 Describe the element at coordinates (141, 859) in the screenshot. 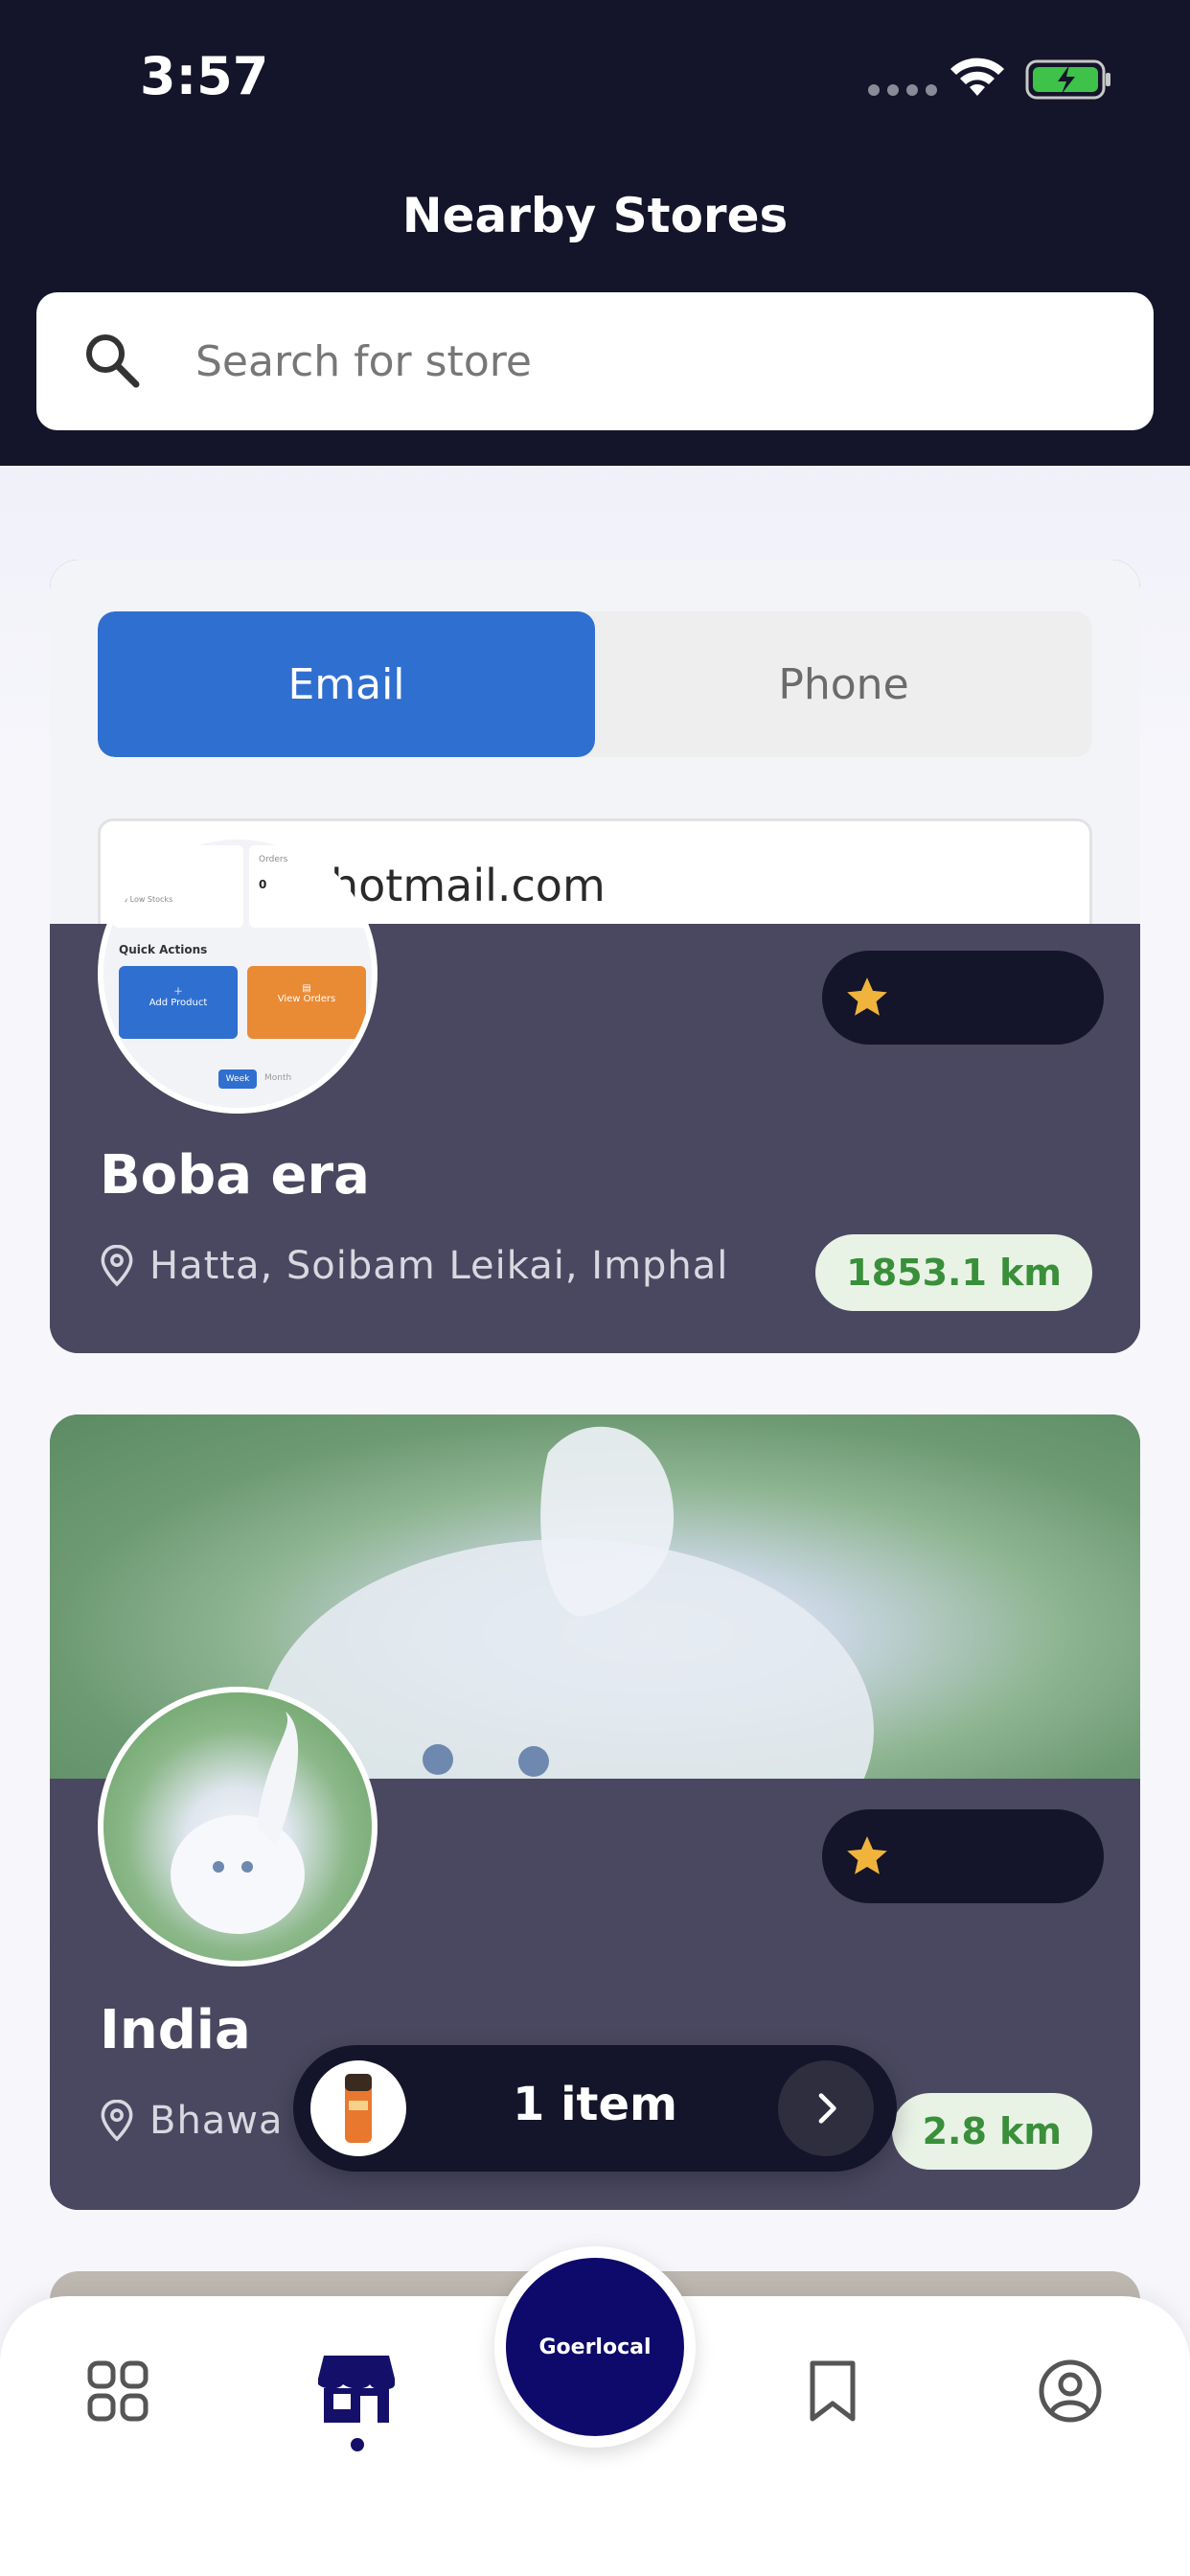

I see `preview-products-label: Products` at that location.